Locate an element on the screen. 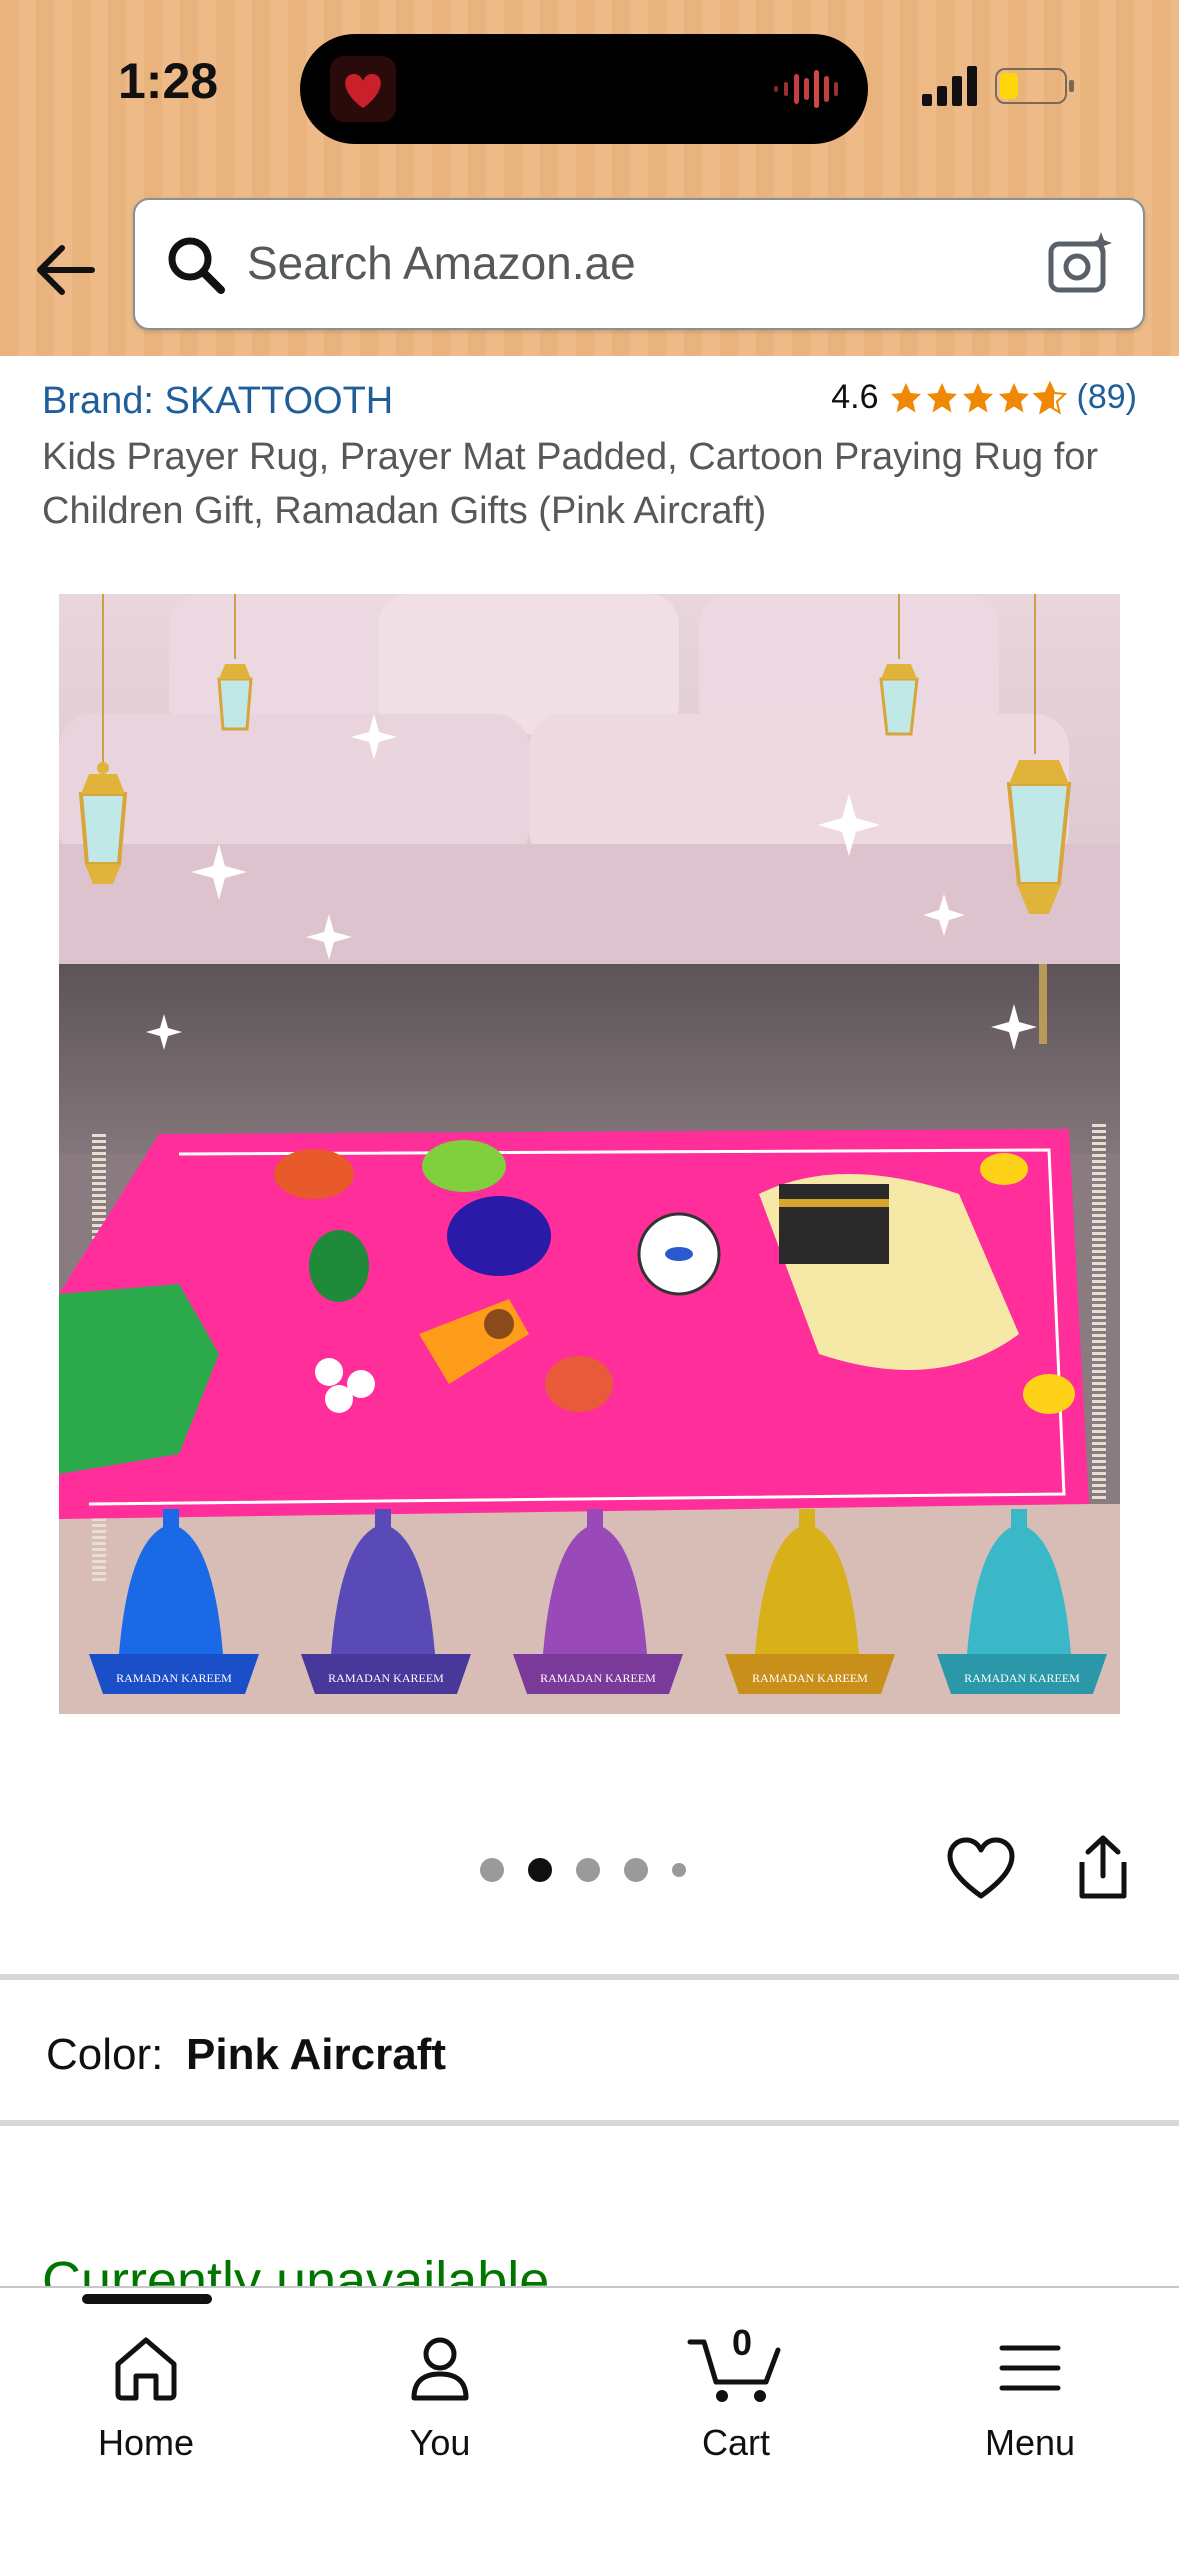 The image size is (1179, 2558). search-bar: Search Amazon.ae is located at coordinates (639, 264).